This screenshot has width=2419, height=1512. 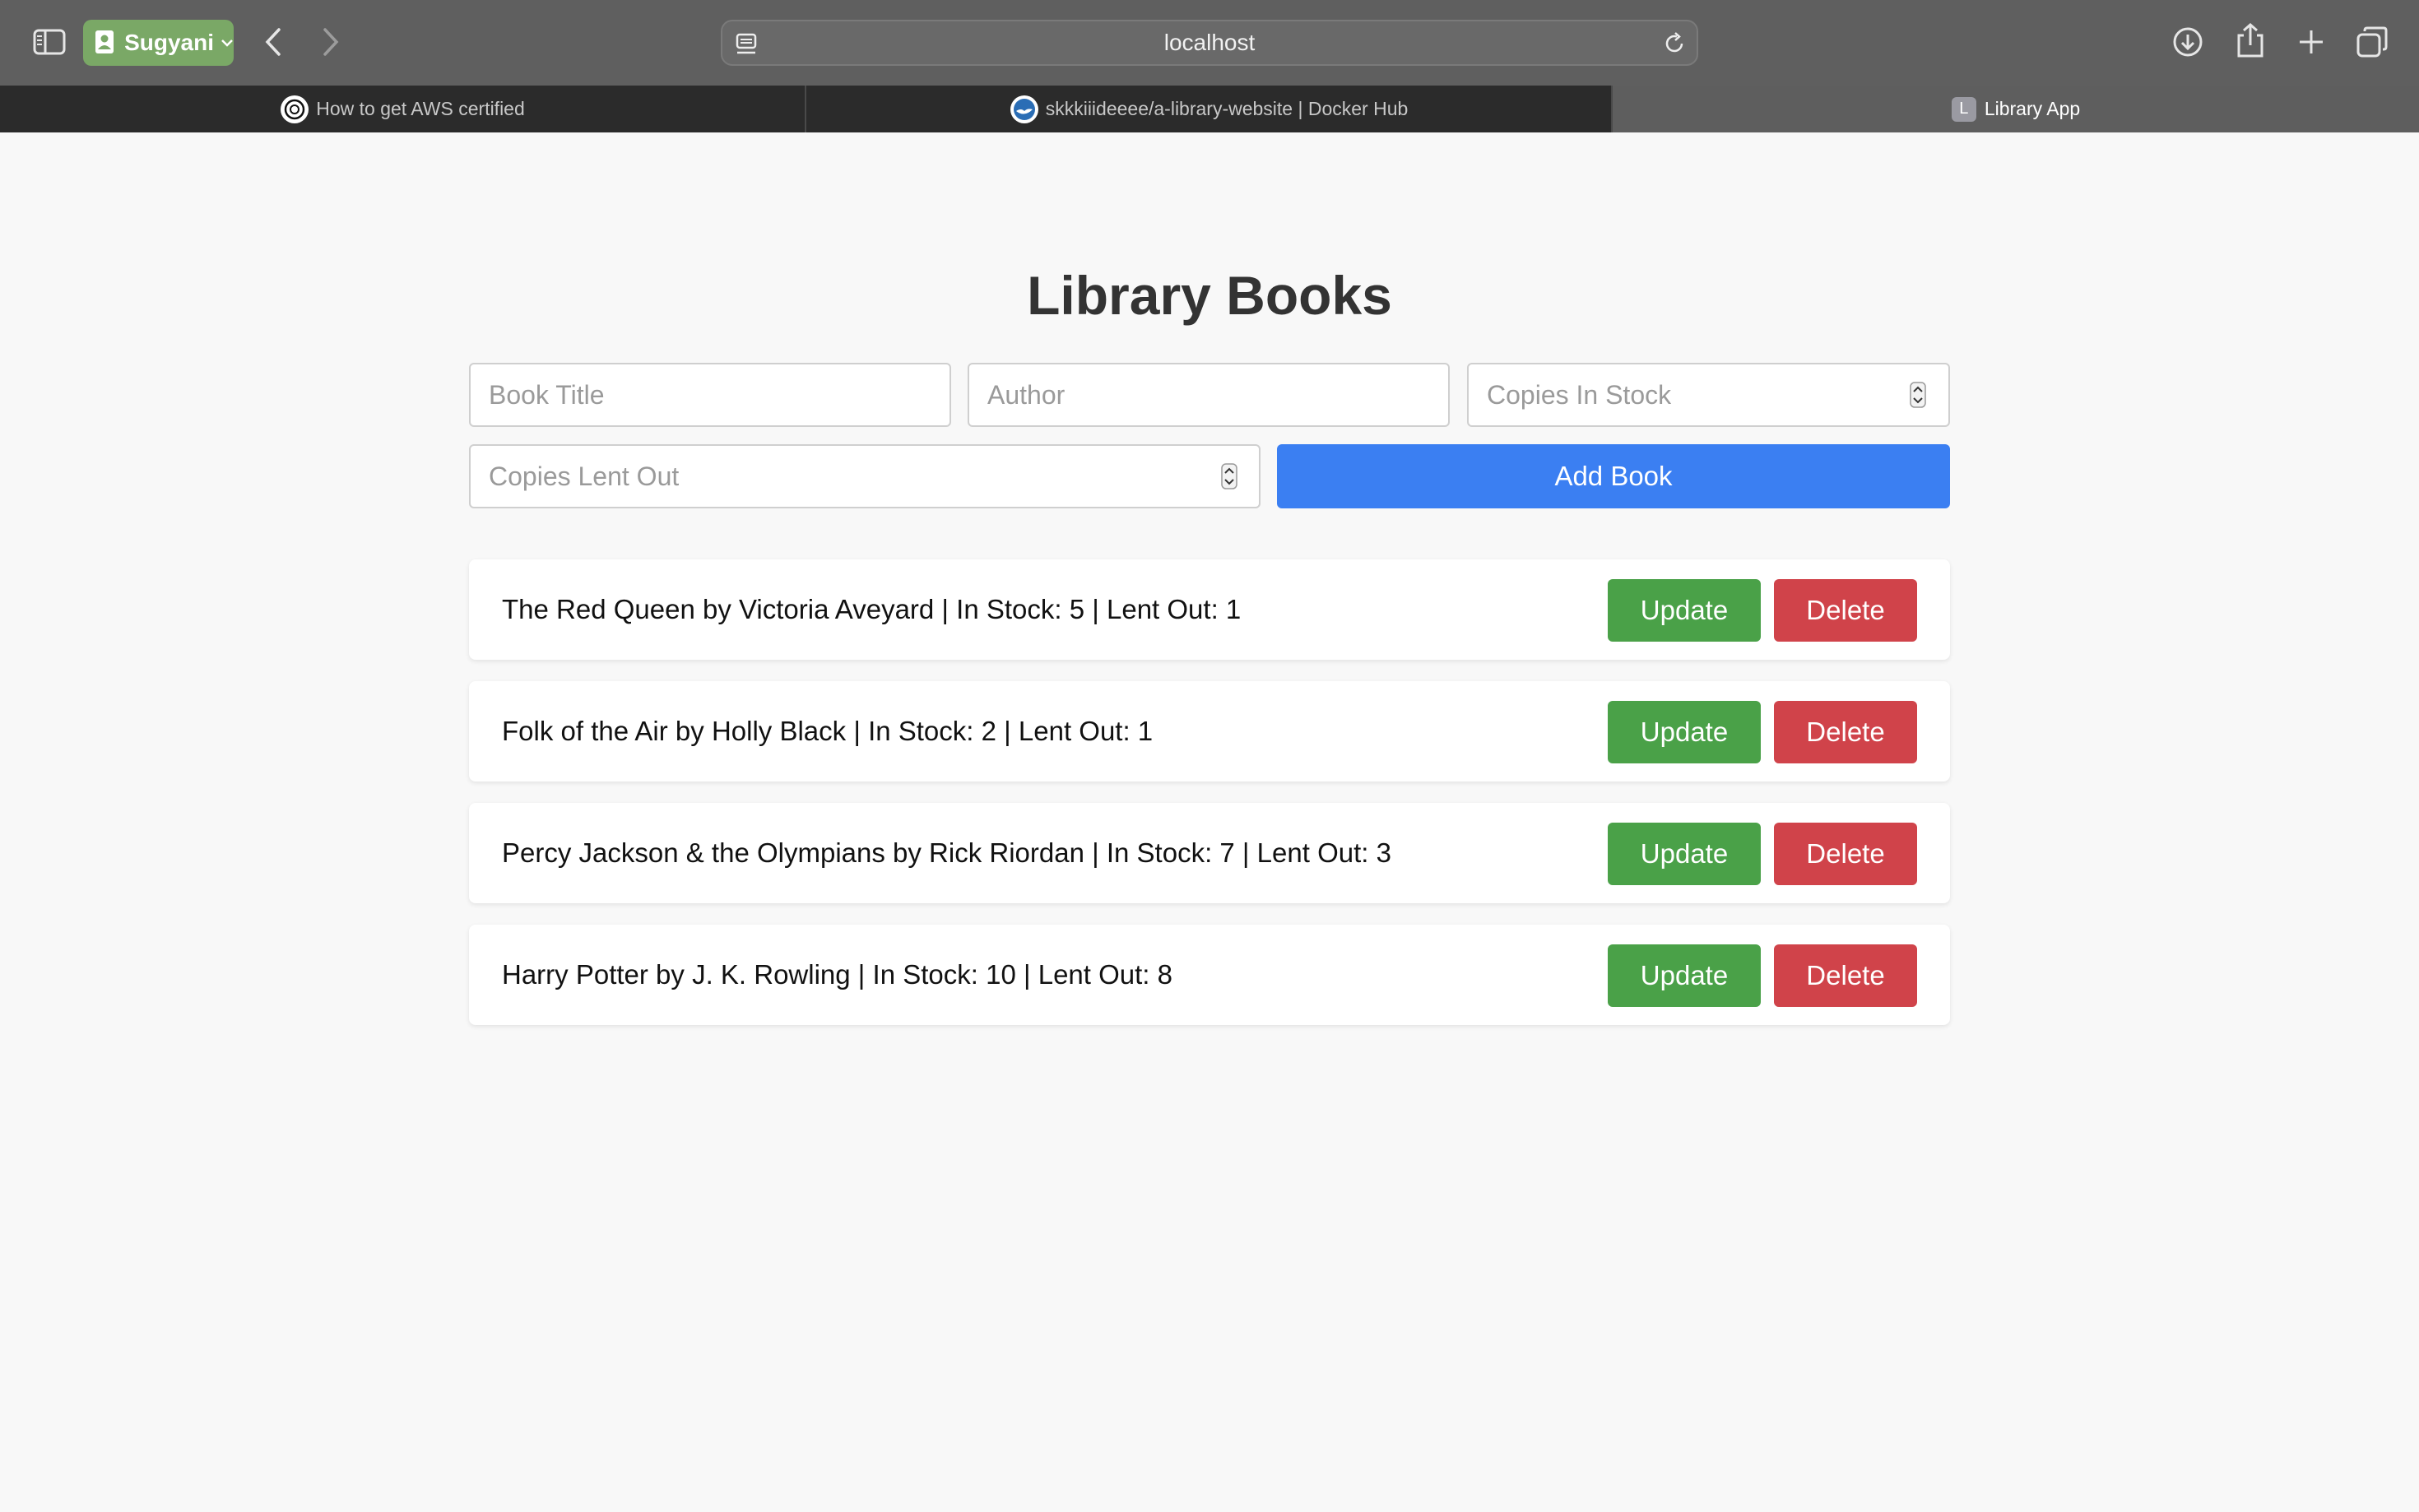 What do you see at coordinates (2250, 40) in the screenshot?
I see `share-icon` at bounding box center [2250, 40].